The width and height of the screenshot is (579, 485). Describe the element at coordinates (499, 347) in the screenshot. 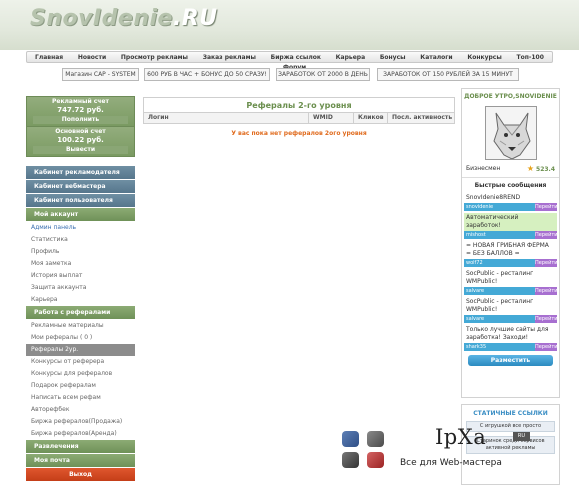

I see `message-user: shark35` at that location.